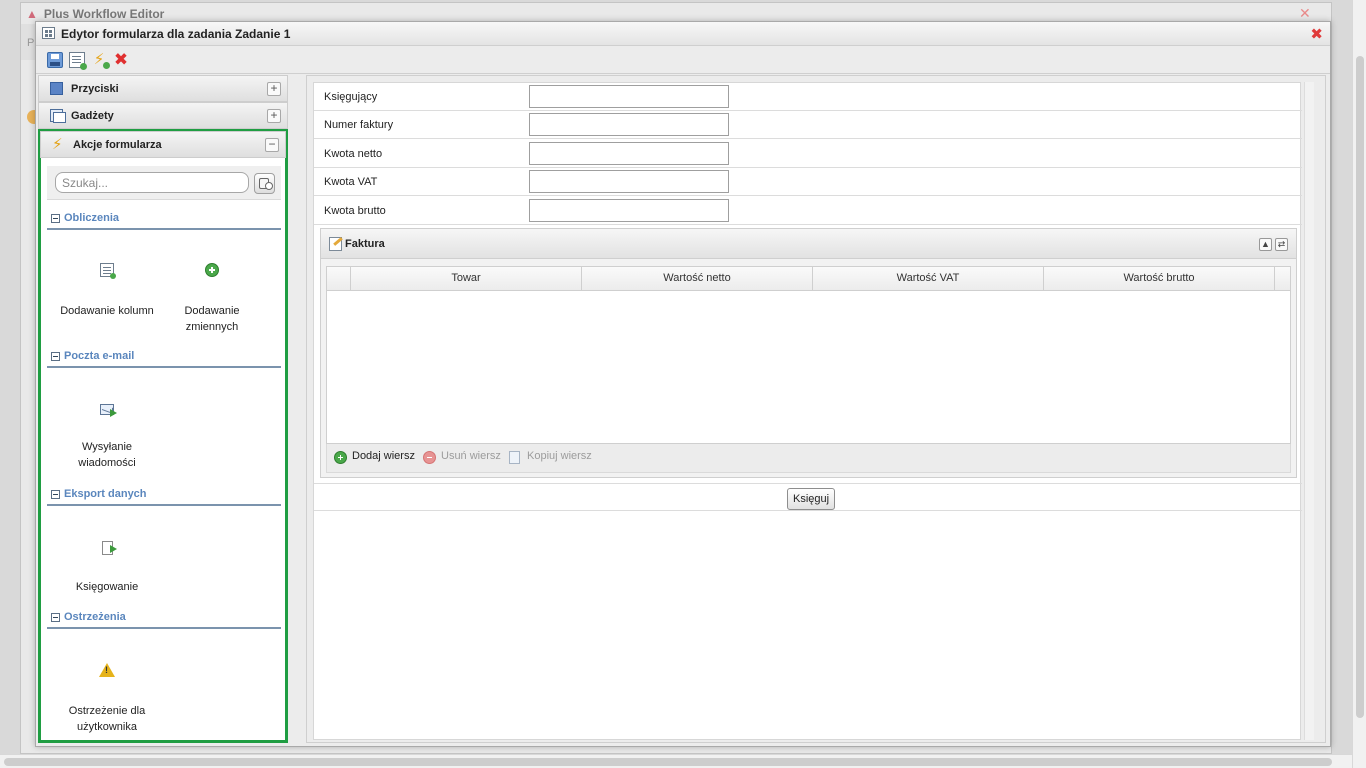 Image resolution: width=1366 pixels, height=768 pixels. Describe the element at coordinates (107, 455) in the screenshot. I see `action-label: Wysyłanie wiadomości` at that location.